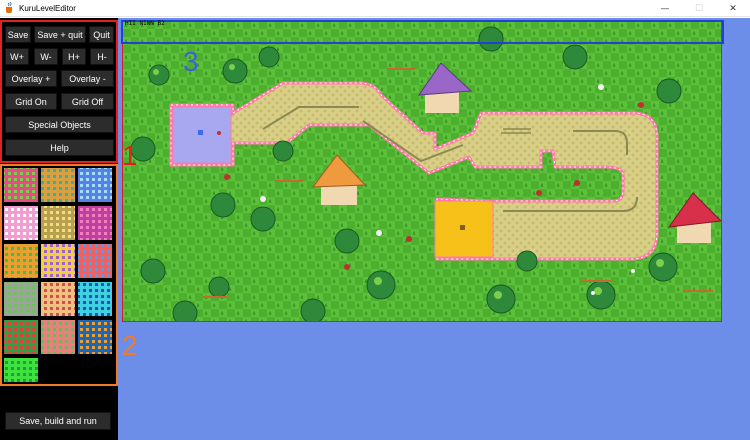 Image resolution: width=750 pixels, height=440 pixels. What do you see at coordinates (31, 101) in the screenshot?
I see `grid-on-button: Grid On` at bounding box center [31, 101].